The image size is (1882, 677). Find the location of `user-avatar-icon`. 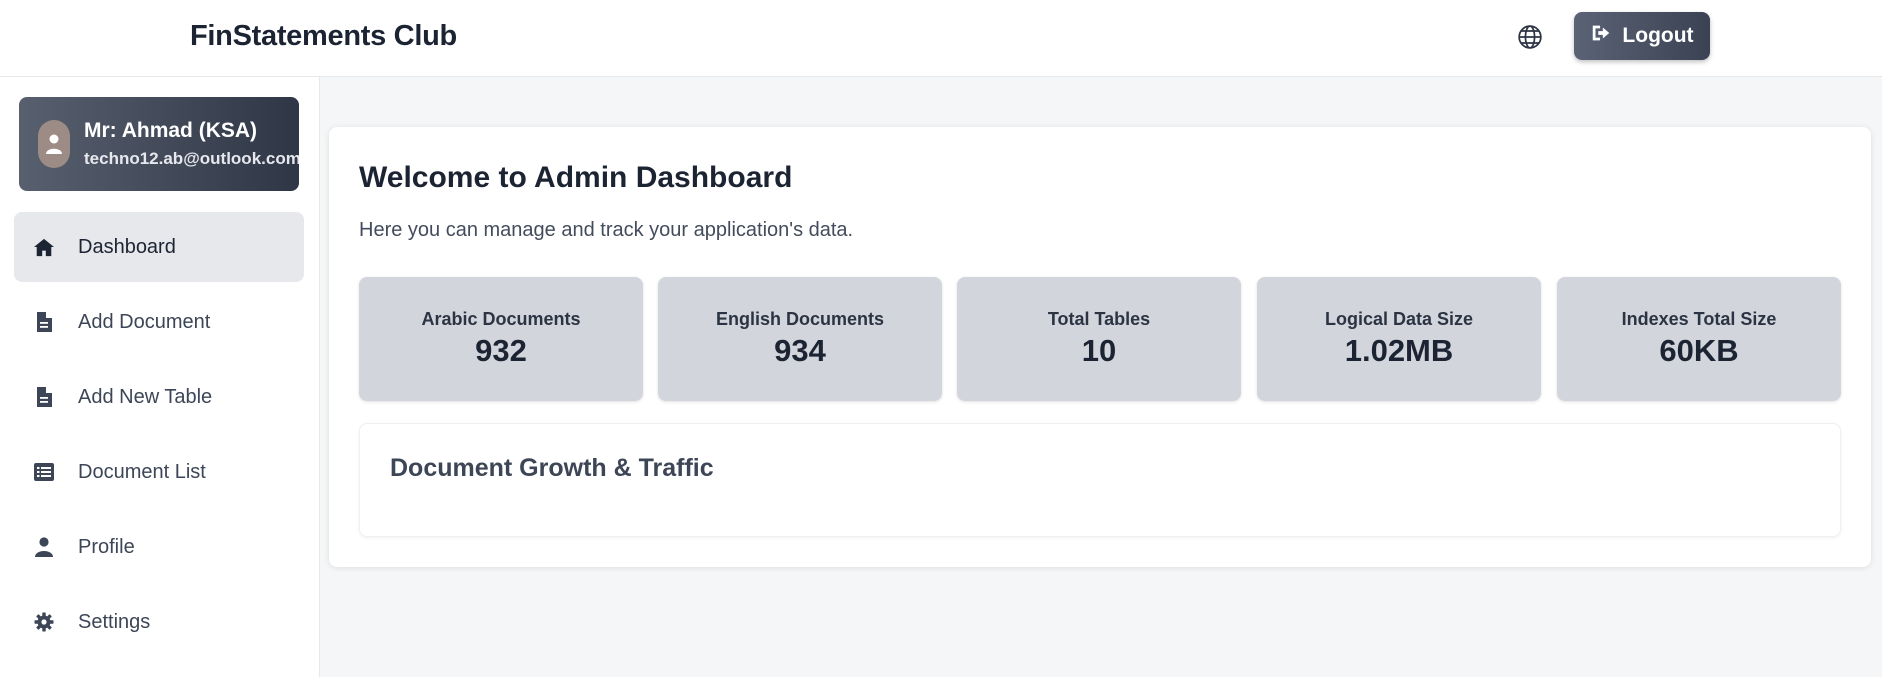

user-avatar-icon is located at coordinates (54, 144).